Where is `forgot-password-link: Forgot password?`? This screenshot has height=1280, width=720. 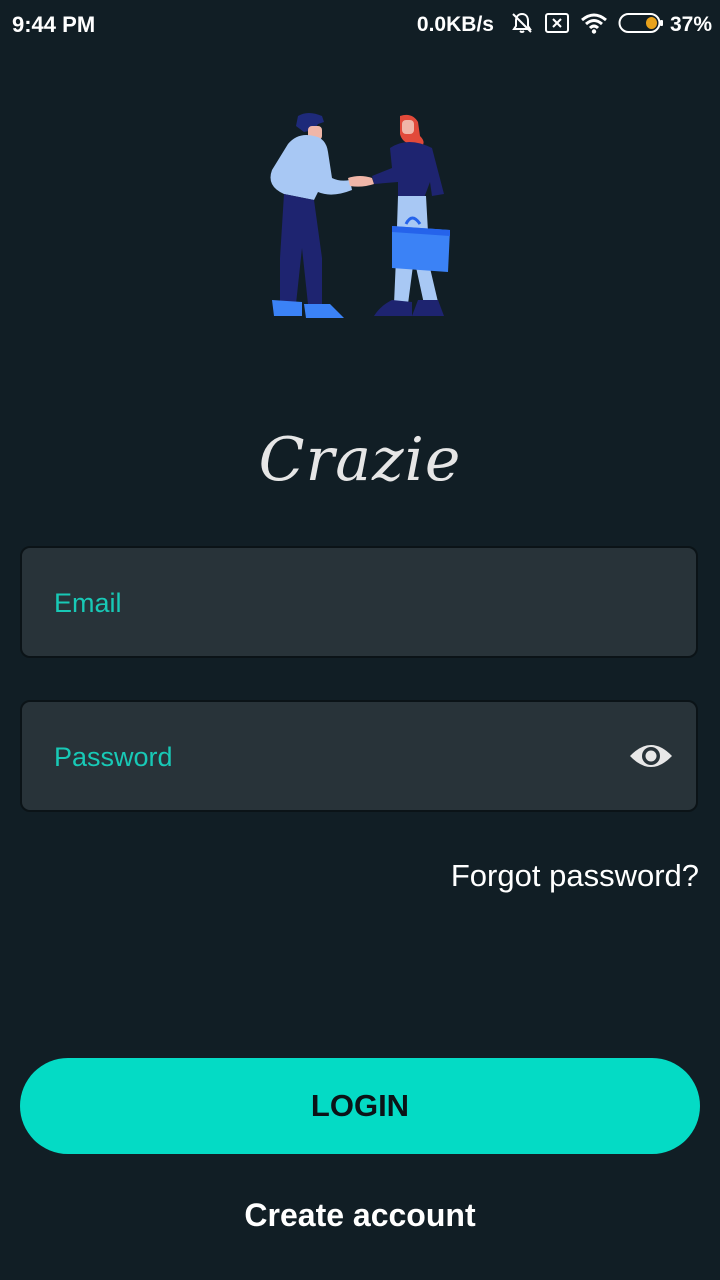 forgot-password-link: Forgot password? is located at coordinates (575, 876).